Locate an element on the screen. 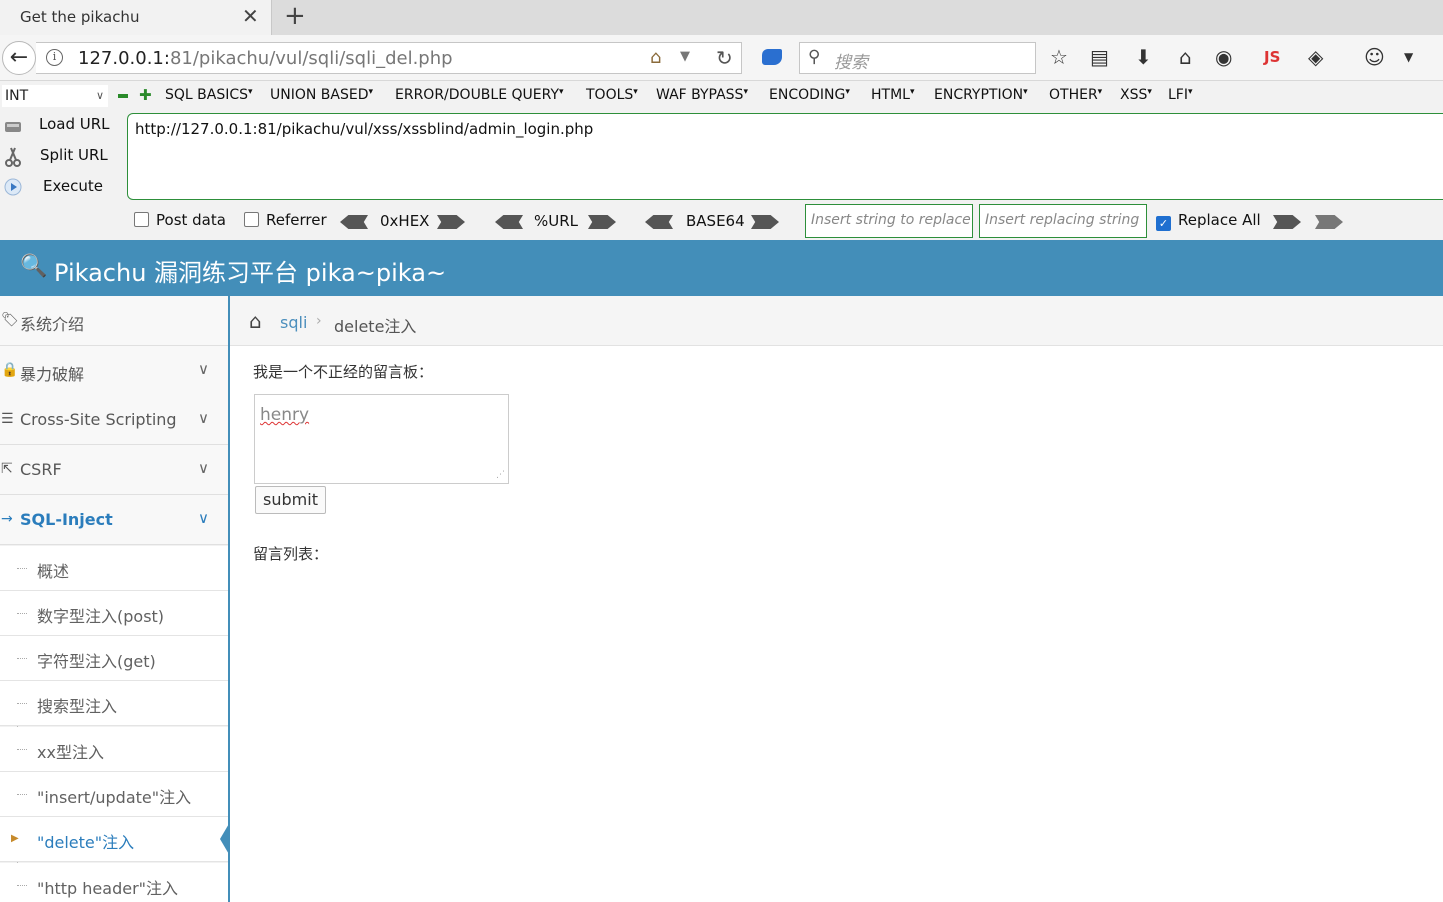 This screenshot has height=902, width=1443. breadcrumb-current: delete注入 is located at coordinates (375, 326).